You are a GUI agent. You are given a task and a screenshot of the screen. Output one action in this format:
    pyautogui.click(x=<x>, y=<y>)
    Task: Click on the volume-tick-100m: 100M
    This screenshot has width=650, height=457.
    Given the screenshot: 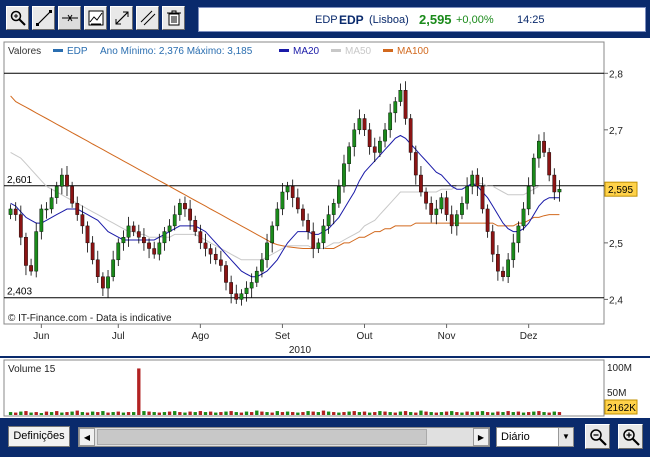 What is the action you would take?
    pyautogui.click(x=619, y=368)
    